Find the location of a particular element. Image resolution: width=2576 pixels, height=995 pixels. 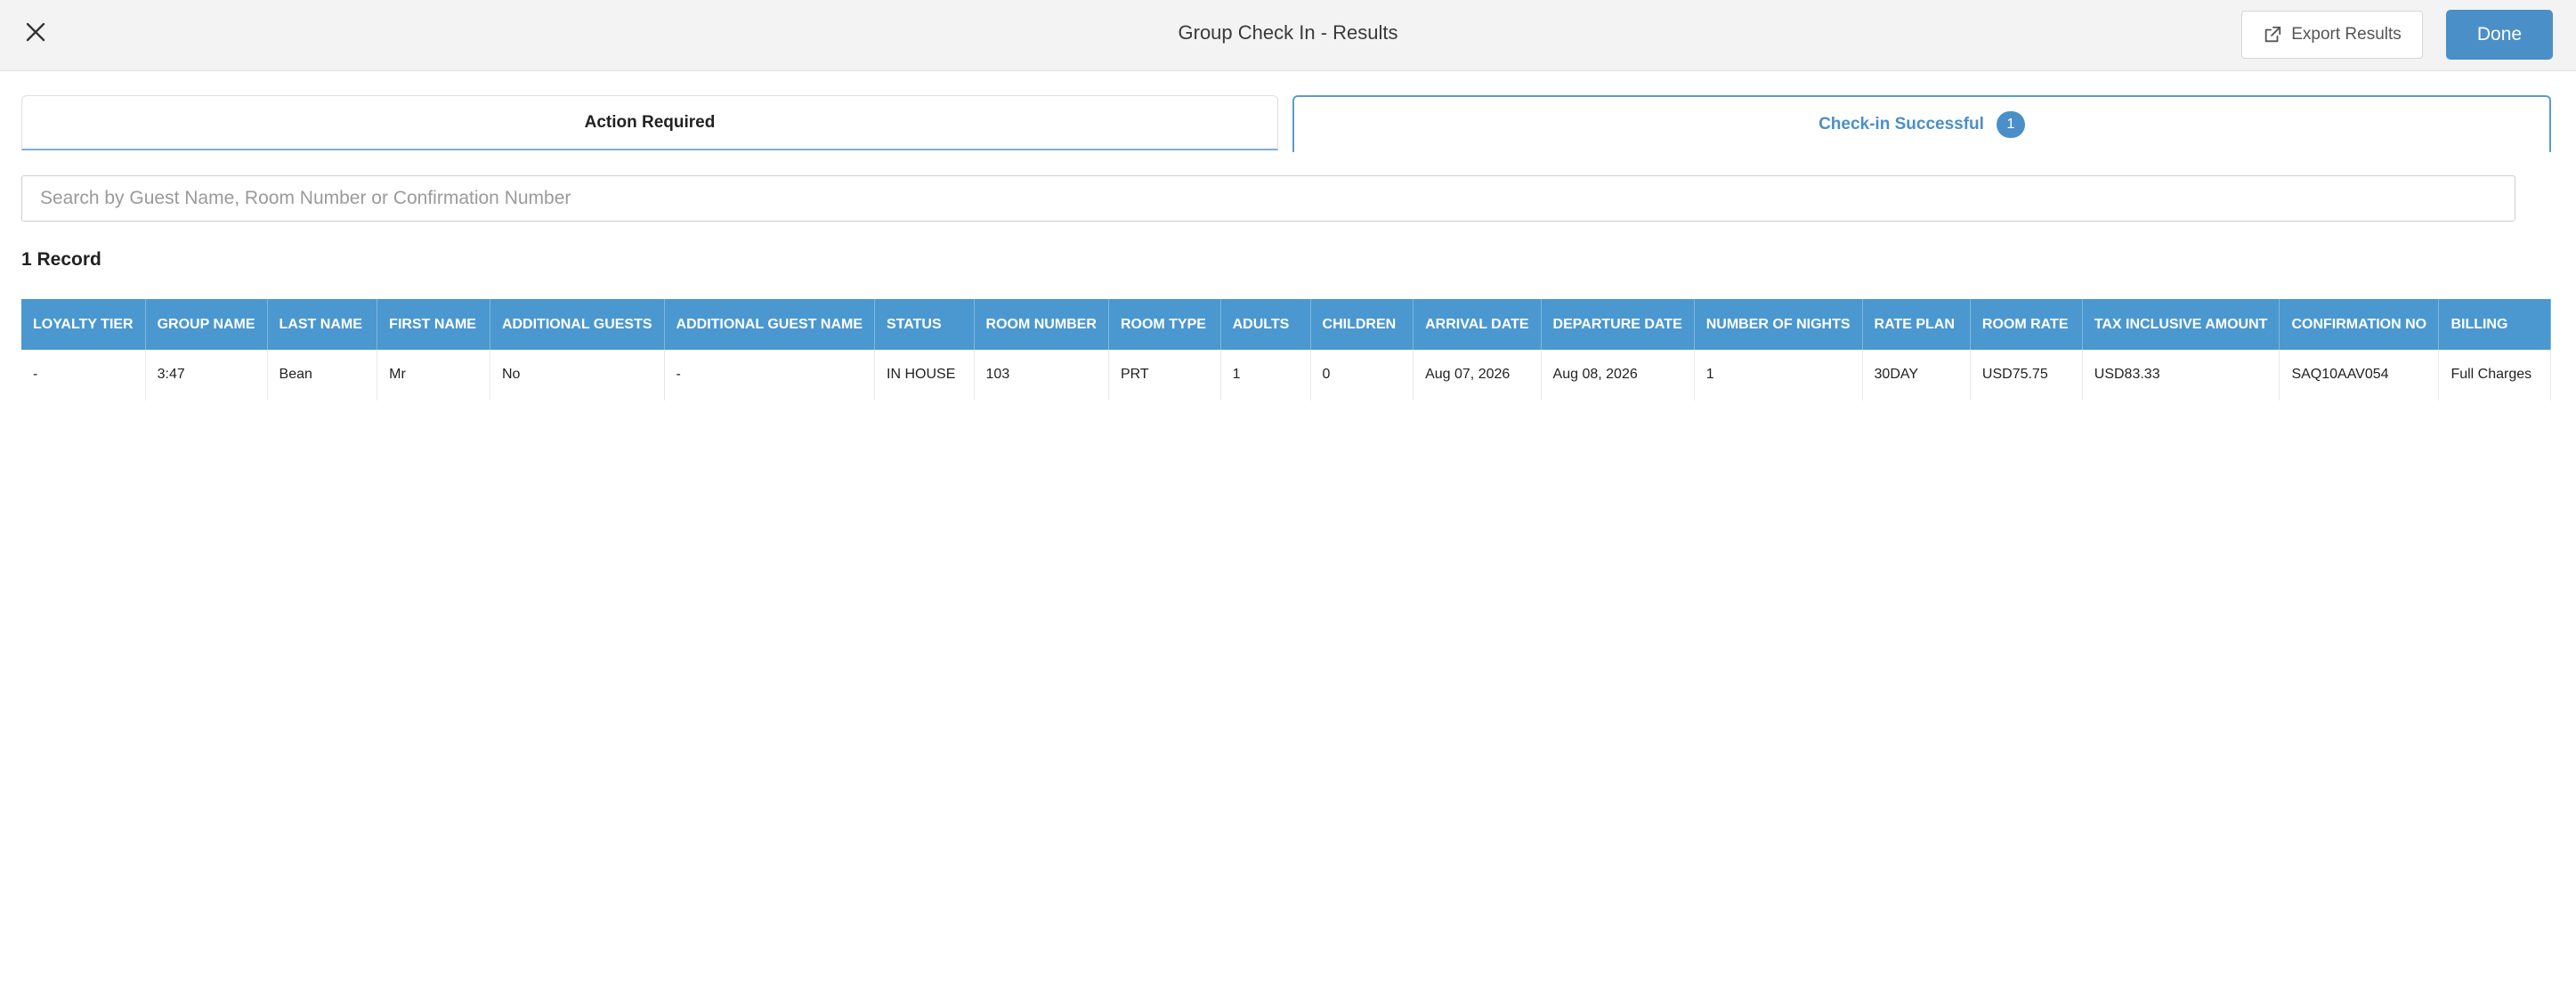

column-header: FIRST NAME is located at coordinates (434, 324).